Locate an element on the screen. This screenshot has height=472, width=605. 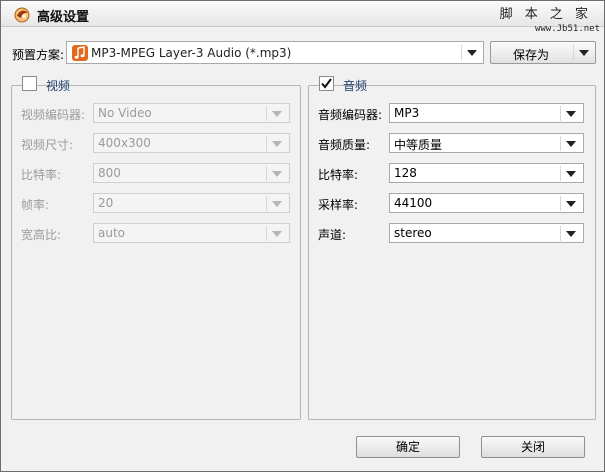
audio-group-header: 音频 is located at coordinates (343, 85).